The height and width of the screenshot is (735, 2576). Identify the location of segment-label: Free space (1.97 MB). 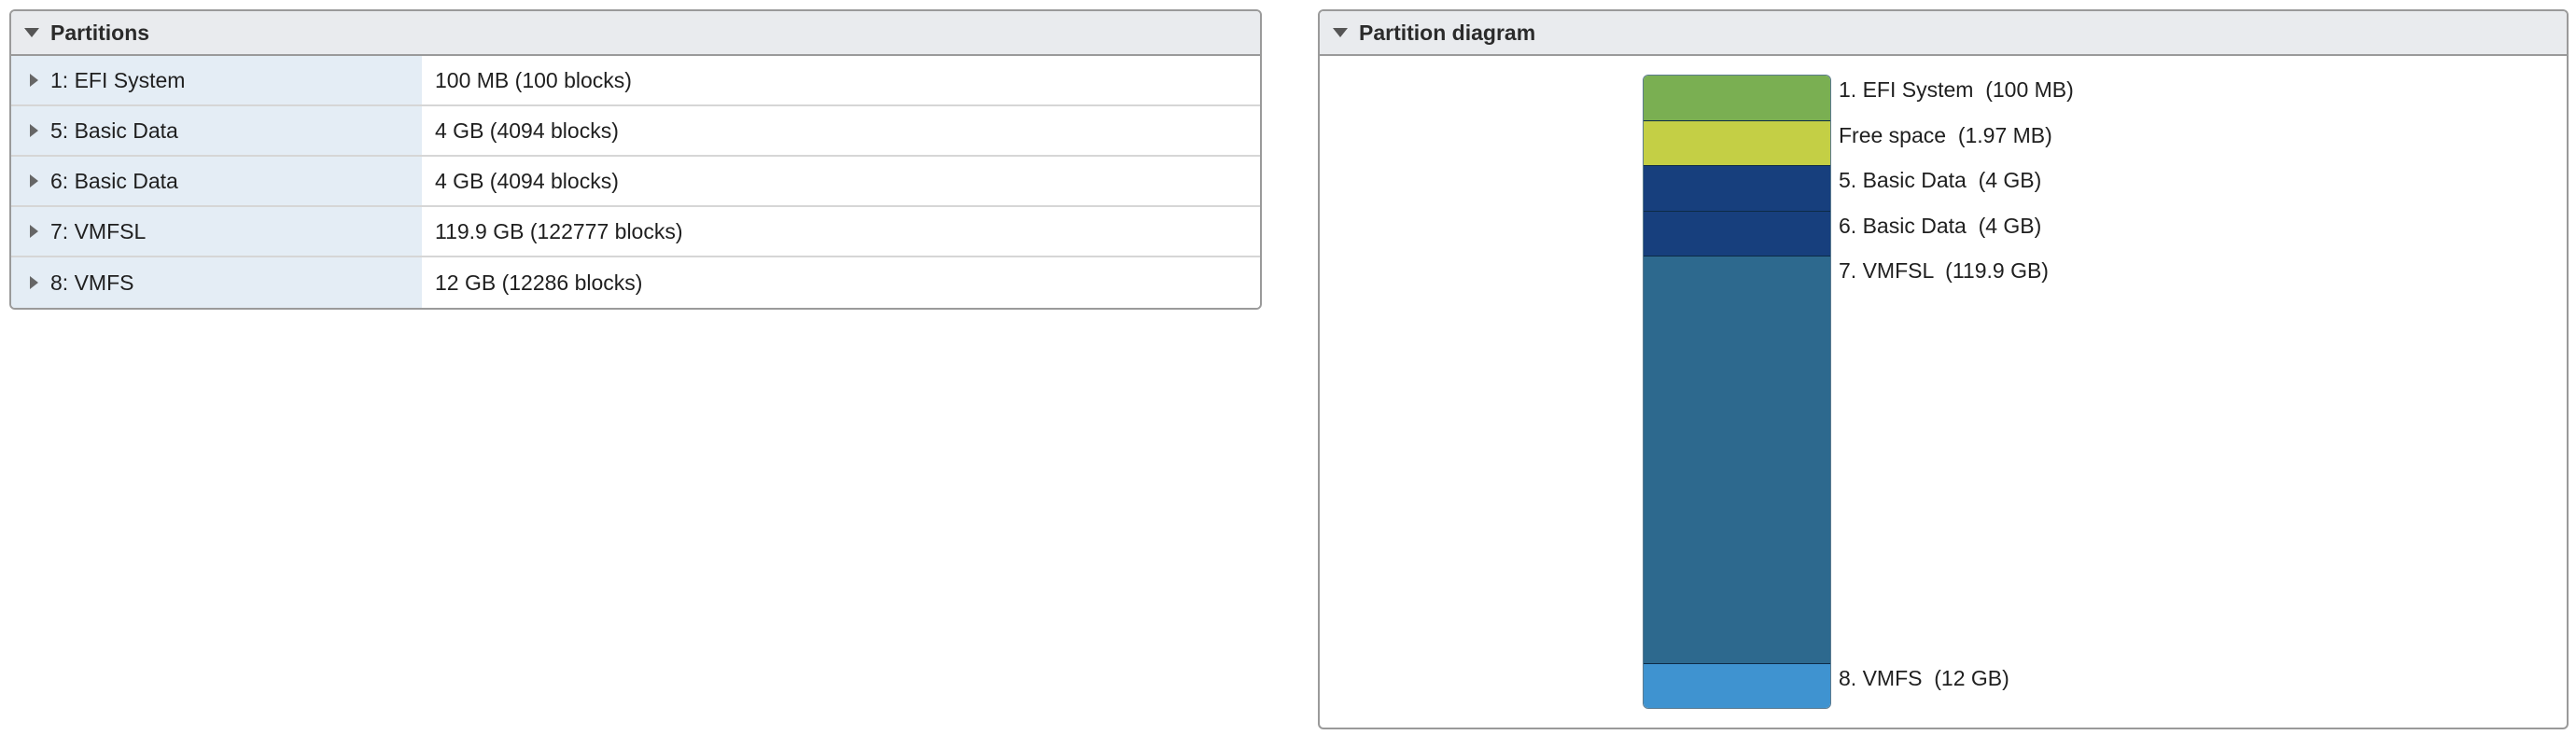
(1945, 134).